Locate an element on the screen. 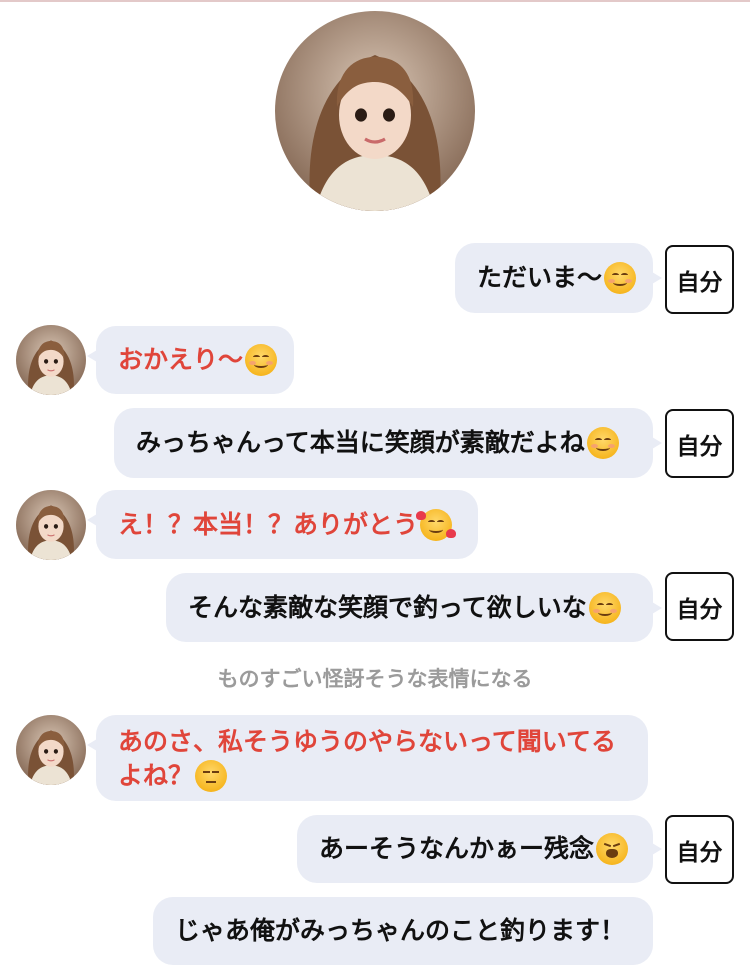 The width and height of the screenshot is (750, 978). message-text: じゃあ俺がみっちゃんのこと釣ります！ is located at coordinates (400, 930).